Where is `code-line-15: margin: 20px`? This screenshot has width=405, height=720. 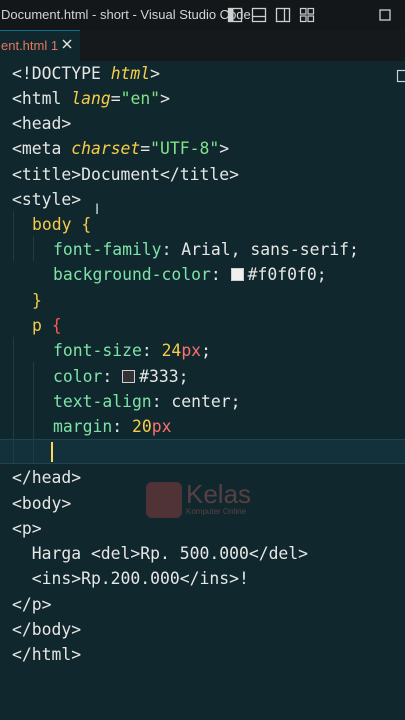 code-line-15: margin: 20px is located at coordinates (112, 426).